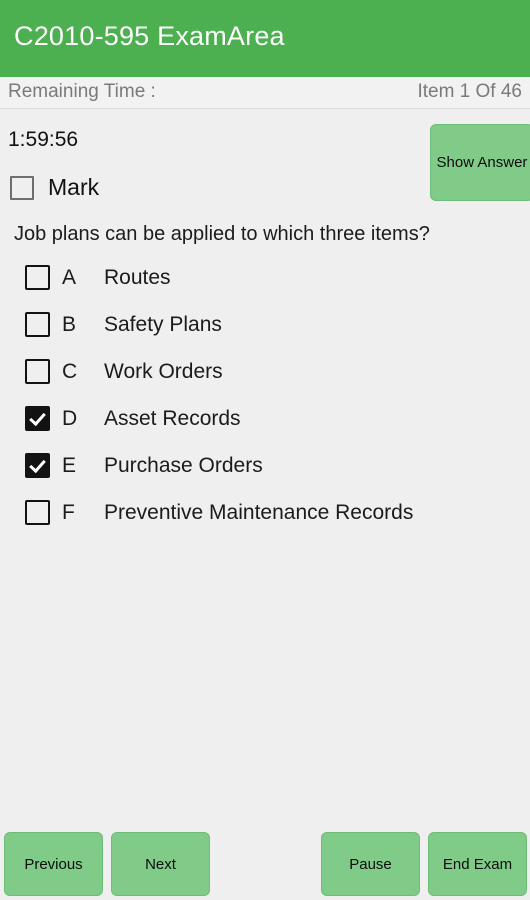  Describe the element at coordinates (43, 139) in the screenshot. I see `remaining-time-value: 1:59:56` at that location.